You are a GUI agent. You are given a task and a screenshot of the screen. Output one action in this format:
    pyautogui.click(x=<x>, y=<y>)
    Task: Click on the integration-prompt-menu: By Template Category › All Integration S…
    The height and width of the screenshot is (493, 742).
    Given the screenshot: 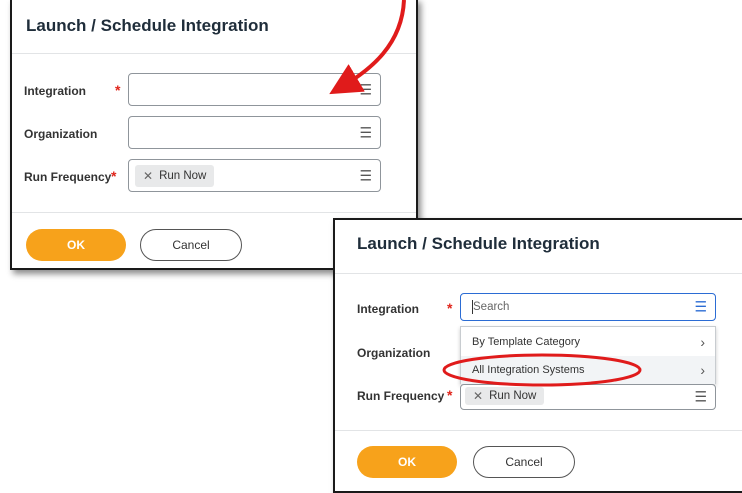 What is the action you would take?
    pyautogui.click(x=588, y=355)
    